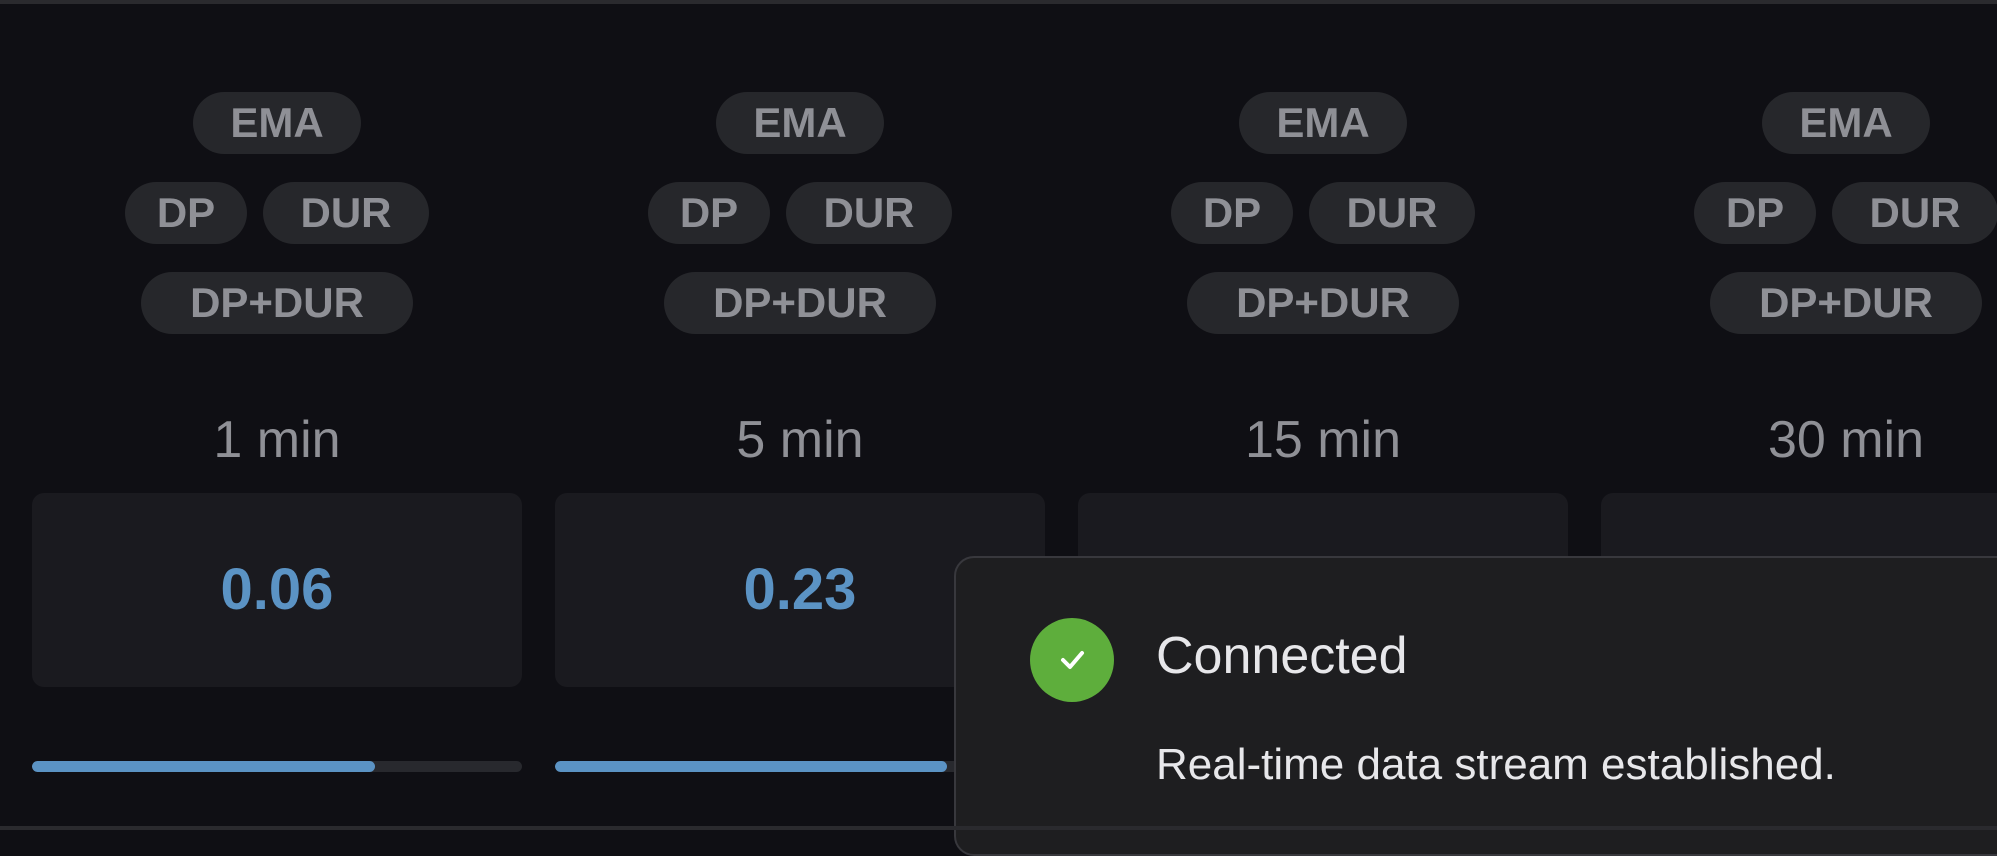  I want to click on bottom-border, so click(998, 828).